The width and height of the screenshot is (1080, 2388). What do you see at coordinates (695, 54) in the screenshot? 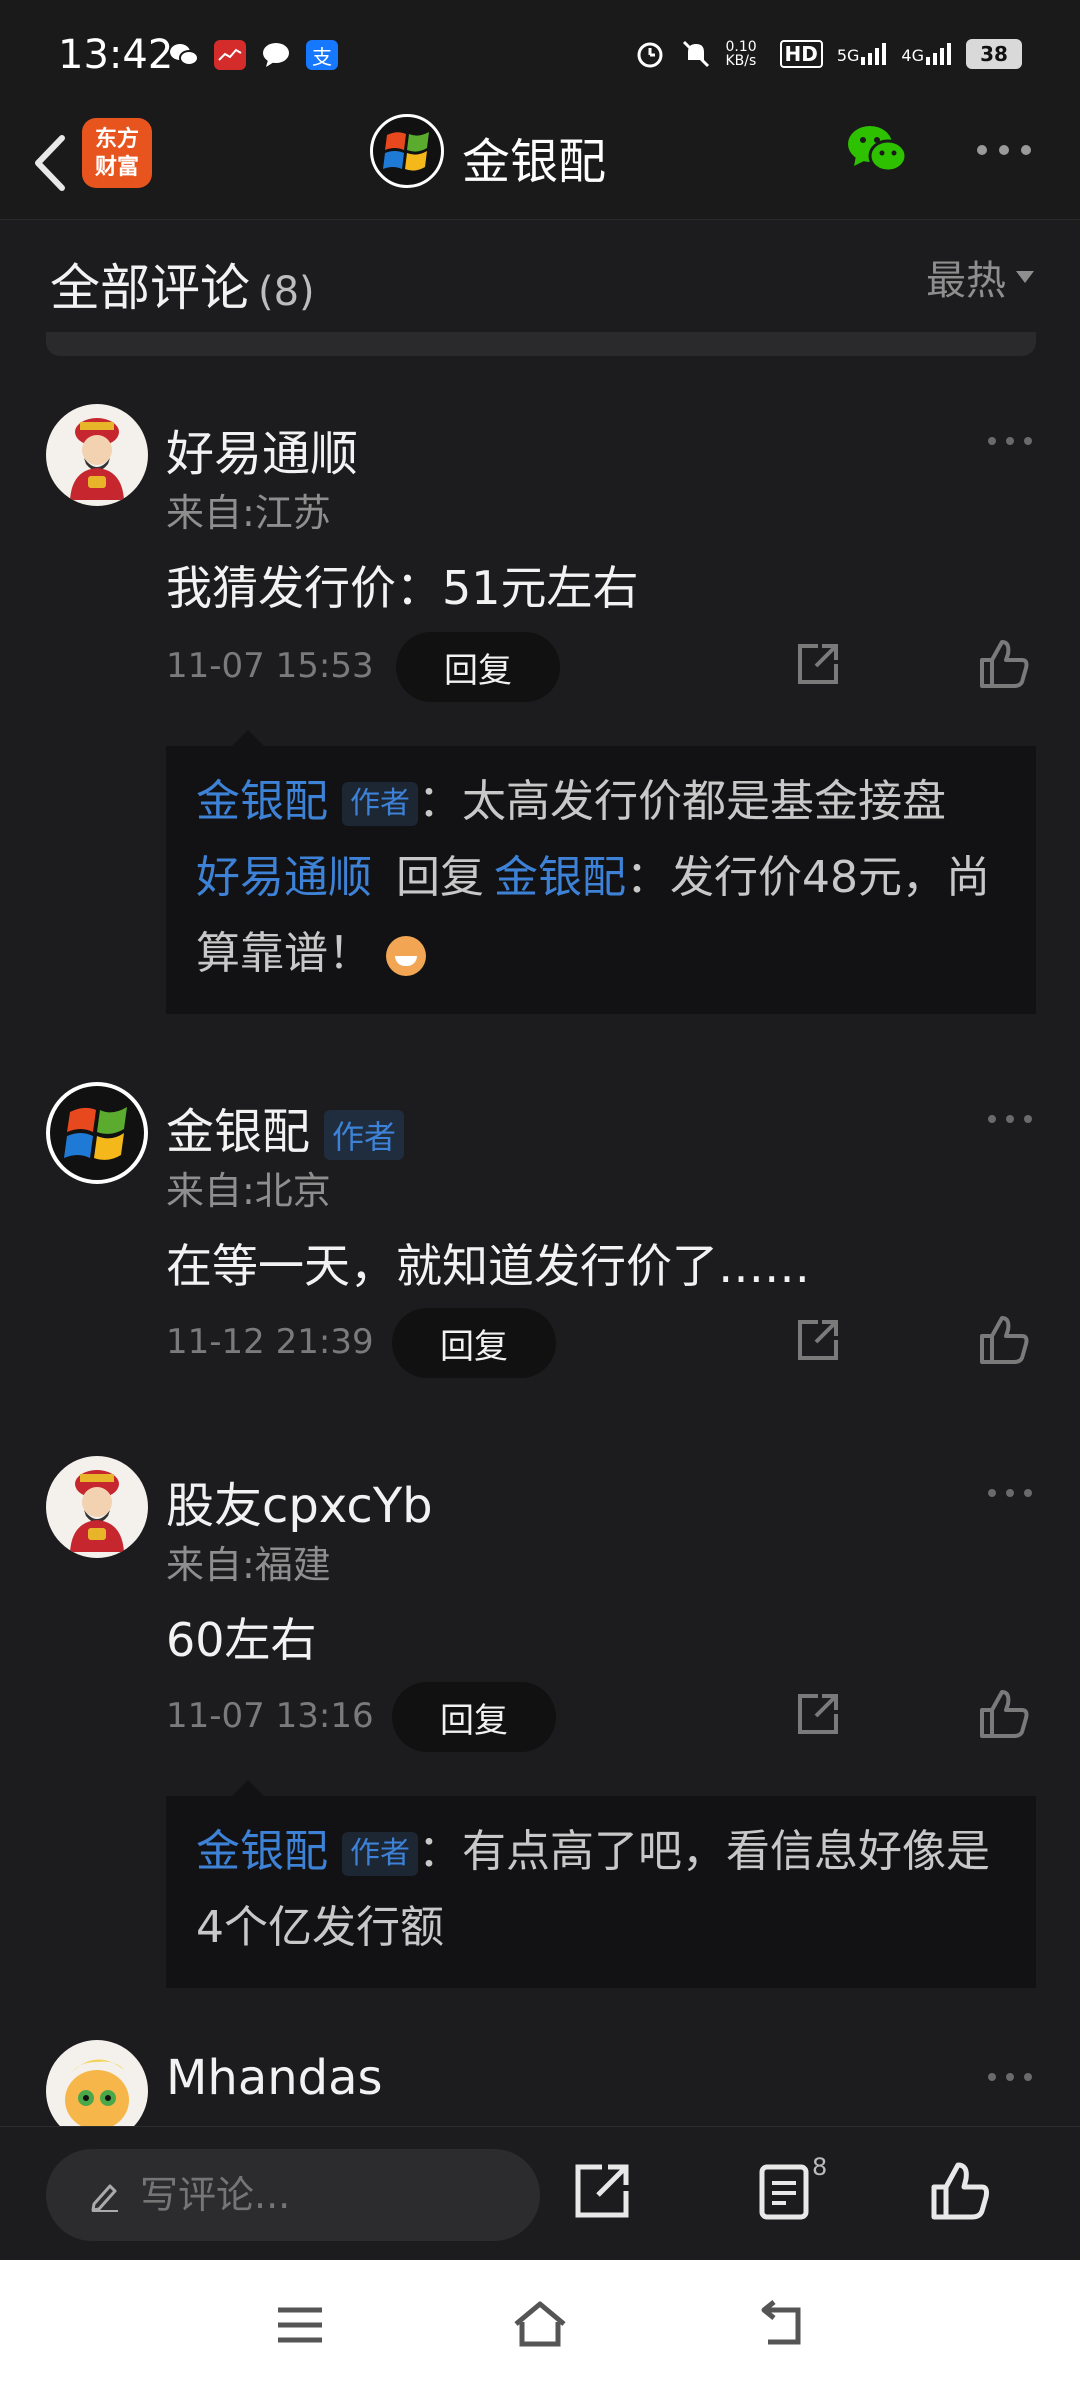
I see `mute-icon` at bounding box center [695, 54].